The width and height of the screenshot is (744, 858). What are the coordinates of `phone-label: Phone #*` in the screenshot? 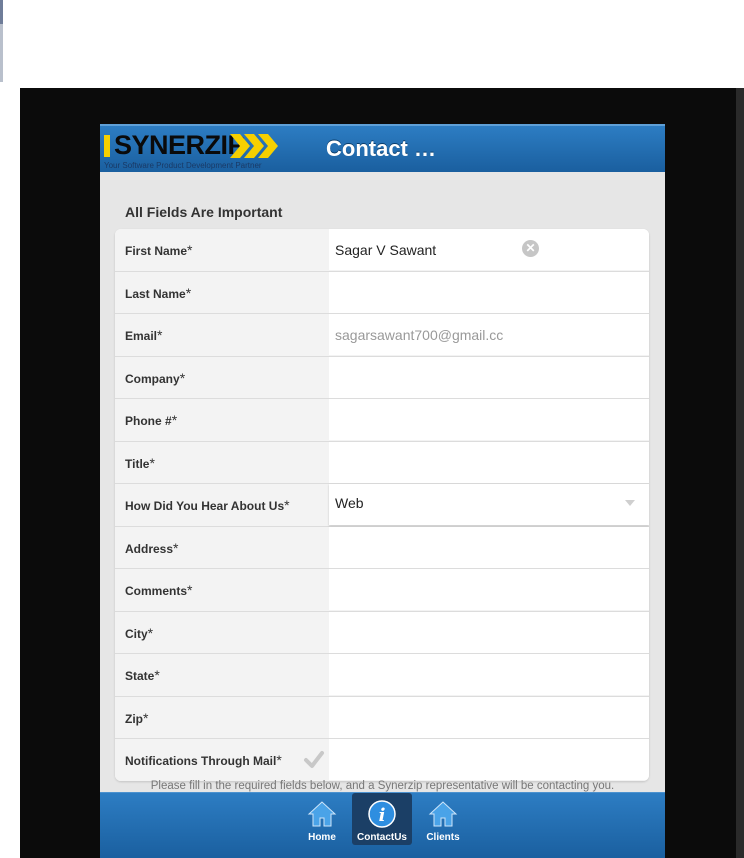 It's located at (151, 419).